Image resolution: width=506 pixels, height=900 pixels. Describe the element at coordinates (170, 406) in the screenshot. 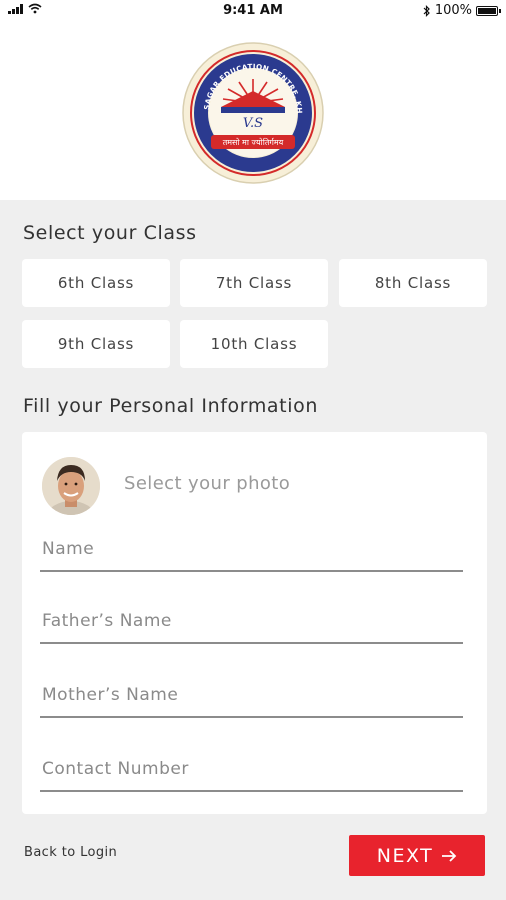

I see `personal-section-title: Fill your Personal Information` at that location.